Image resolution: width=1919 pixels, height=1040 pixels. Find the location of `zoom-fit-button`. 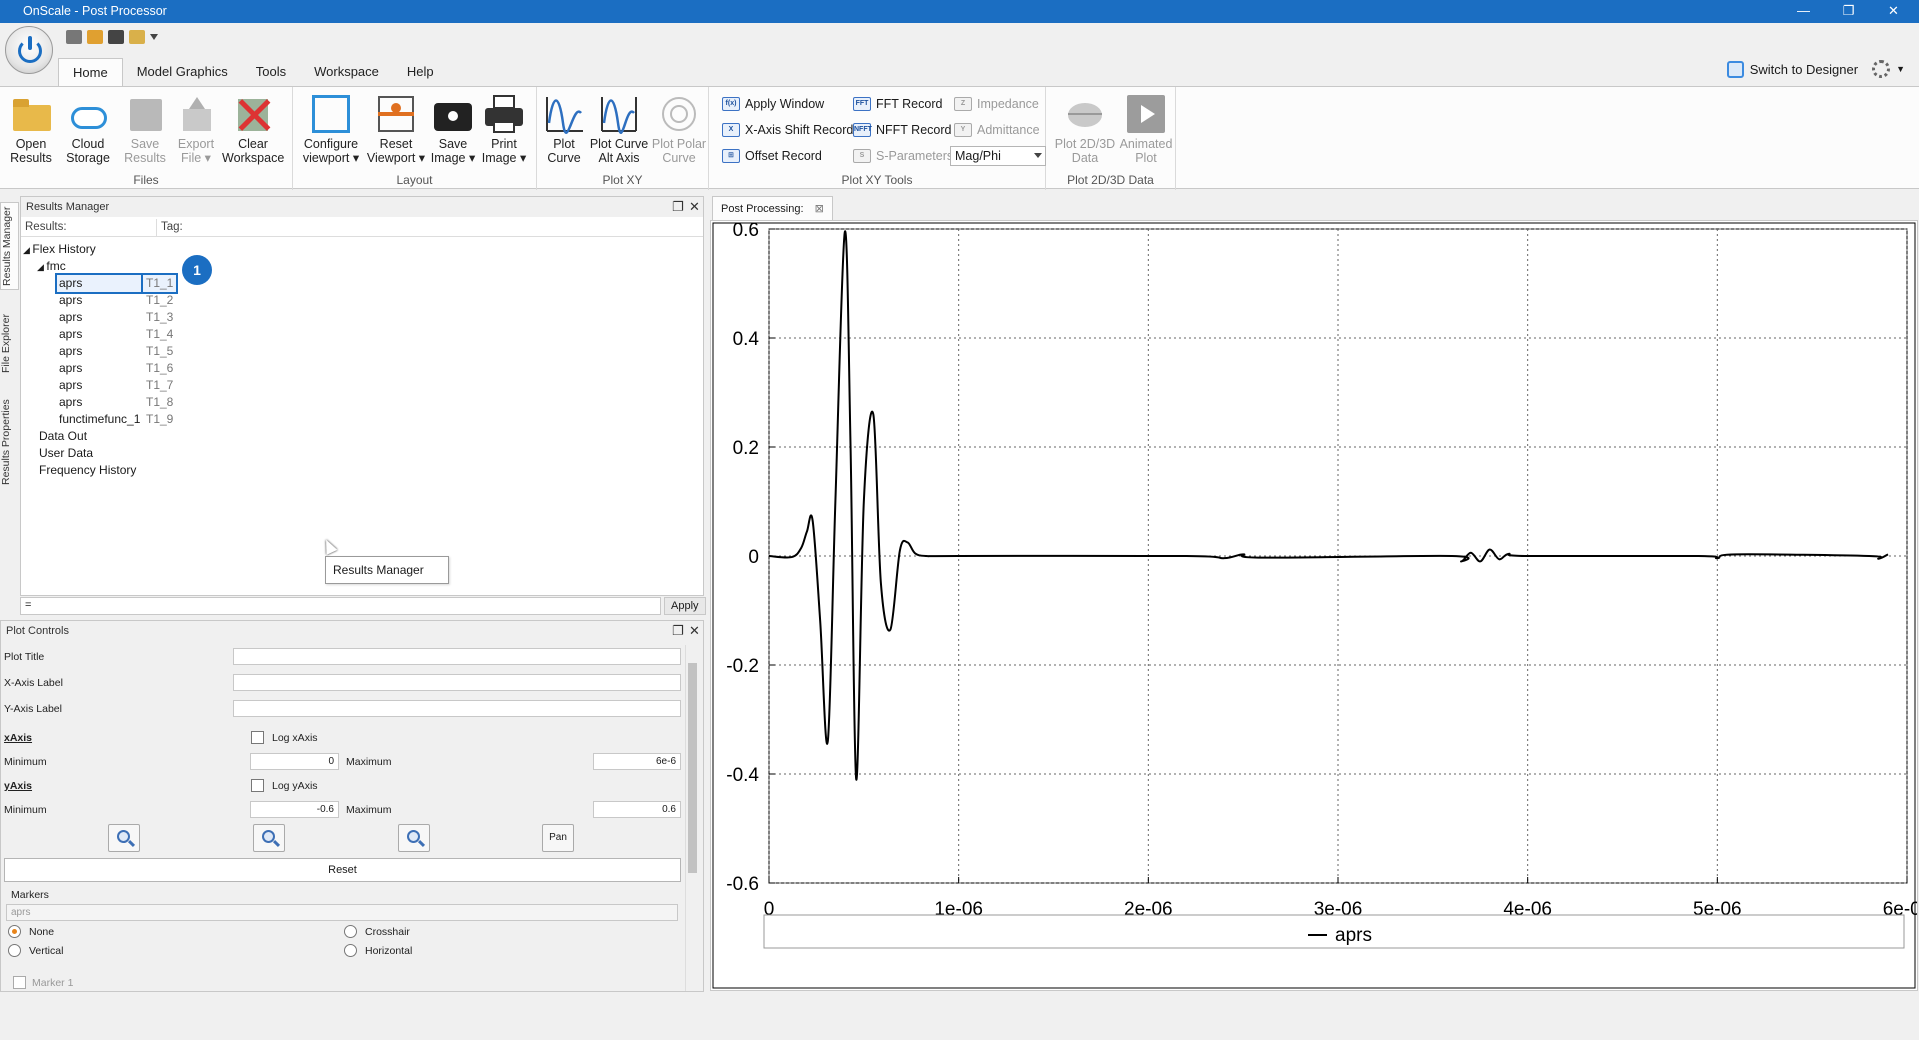

zoom-fit-button is located at coordinates (414, 838).